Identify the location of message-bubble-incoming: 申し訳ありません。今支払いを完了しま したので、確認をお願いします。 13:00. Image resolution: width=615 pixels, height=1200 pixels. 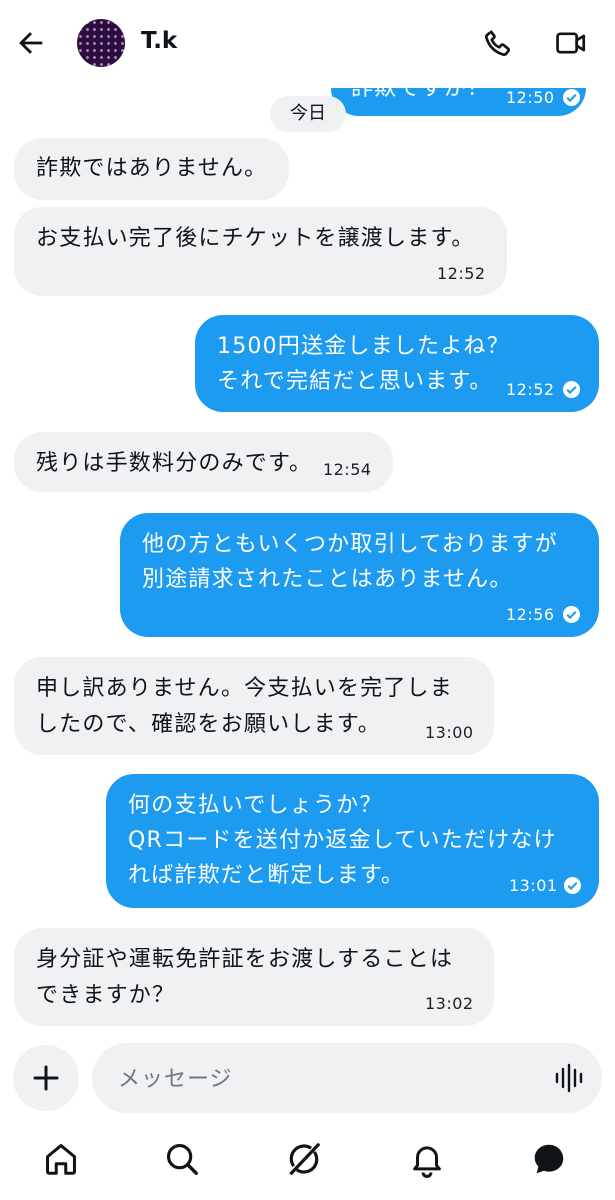
(254, 706).